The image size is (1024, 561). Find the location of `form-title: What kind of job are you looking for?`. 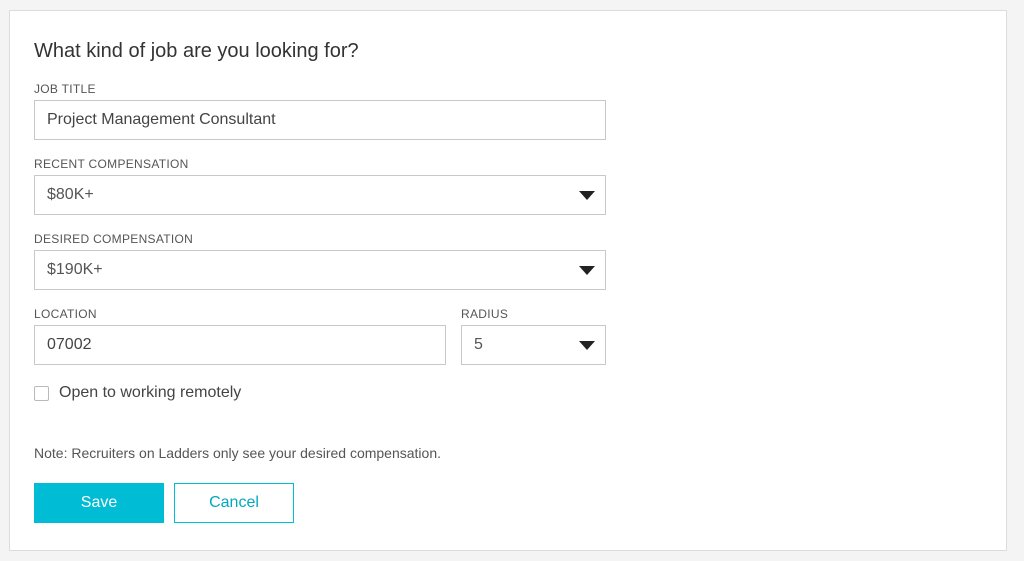

form-title: What kind of job are you looking for? is located at coordinates (196, 51).